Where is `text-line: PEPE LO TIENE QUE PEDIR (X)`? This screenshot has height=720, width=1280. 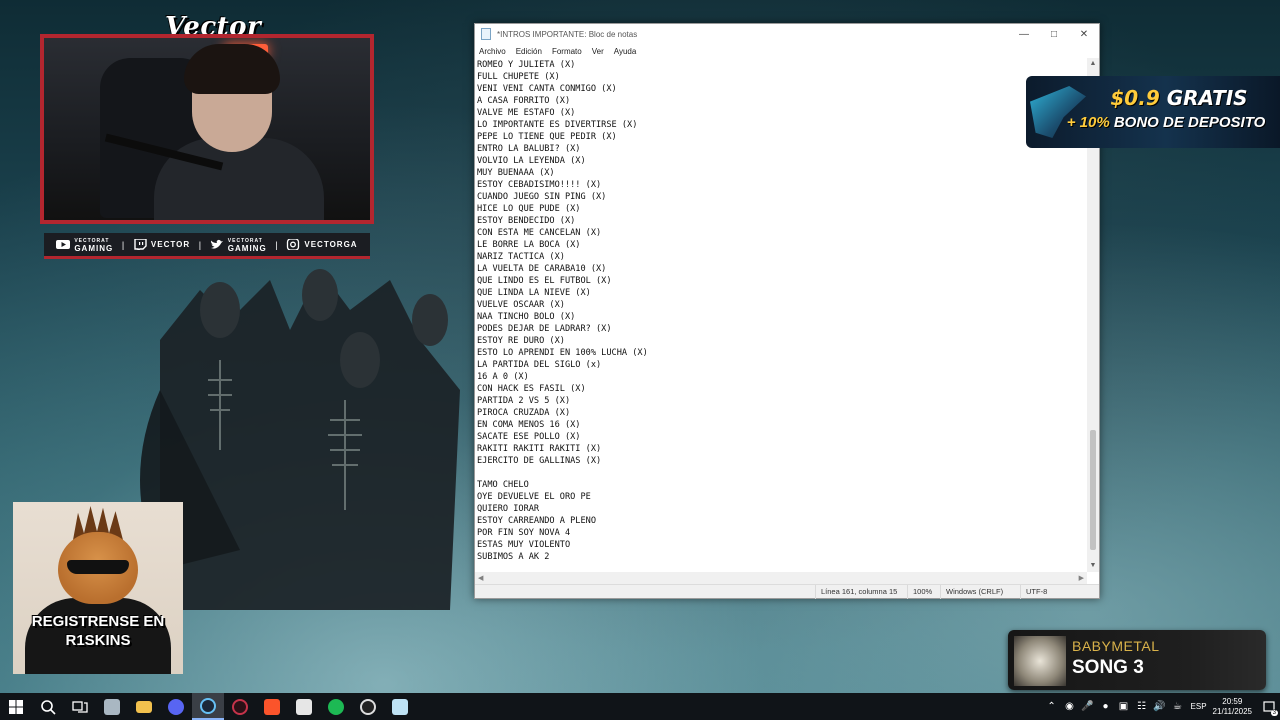 text-line: PEPE LO TIENE QUE PEDIR (X) is located at coordinates (781, 137).